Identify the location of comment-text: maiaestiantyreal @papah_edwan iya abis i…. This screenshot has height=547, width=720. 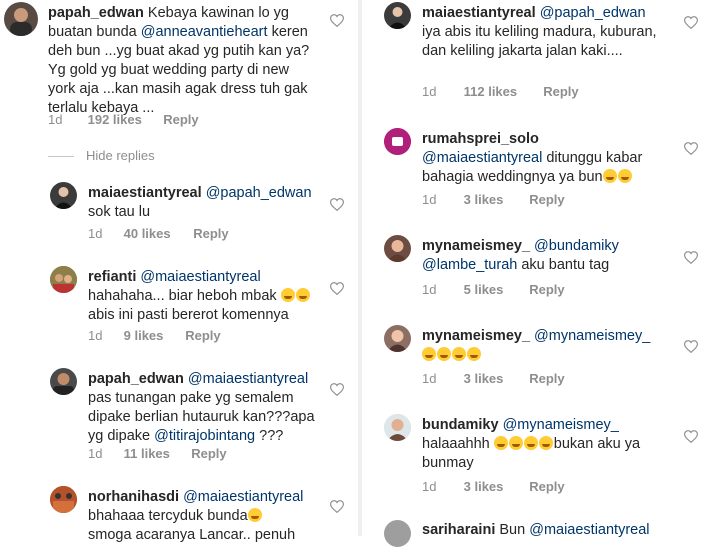
(551, 32).